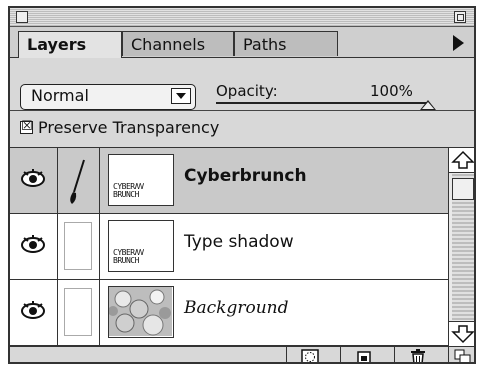 The height and width of the screenshot is (371, 481). I want to click on close-box-icon, so click(22, 17).